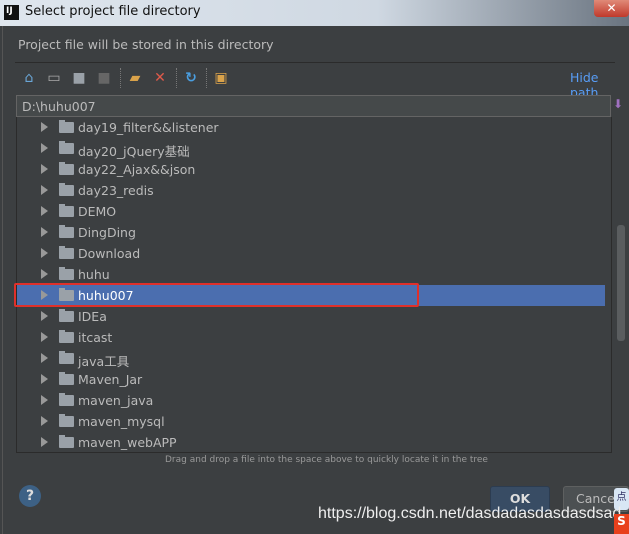  What do you see at coordinates (109, 253) in the screenshot?
I see `tree-item-label: Download` at bounding box center [109, 253].